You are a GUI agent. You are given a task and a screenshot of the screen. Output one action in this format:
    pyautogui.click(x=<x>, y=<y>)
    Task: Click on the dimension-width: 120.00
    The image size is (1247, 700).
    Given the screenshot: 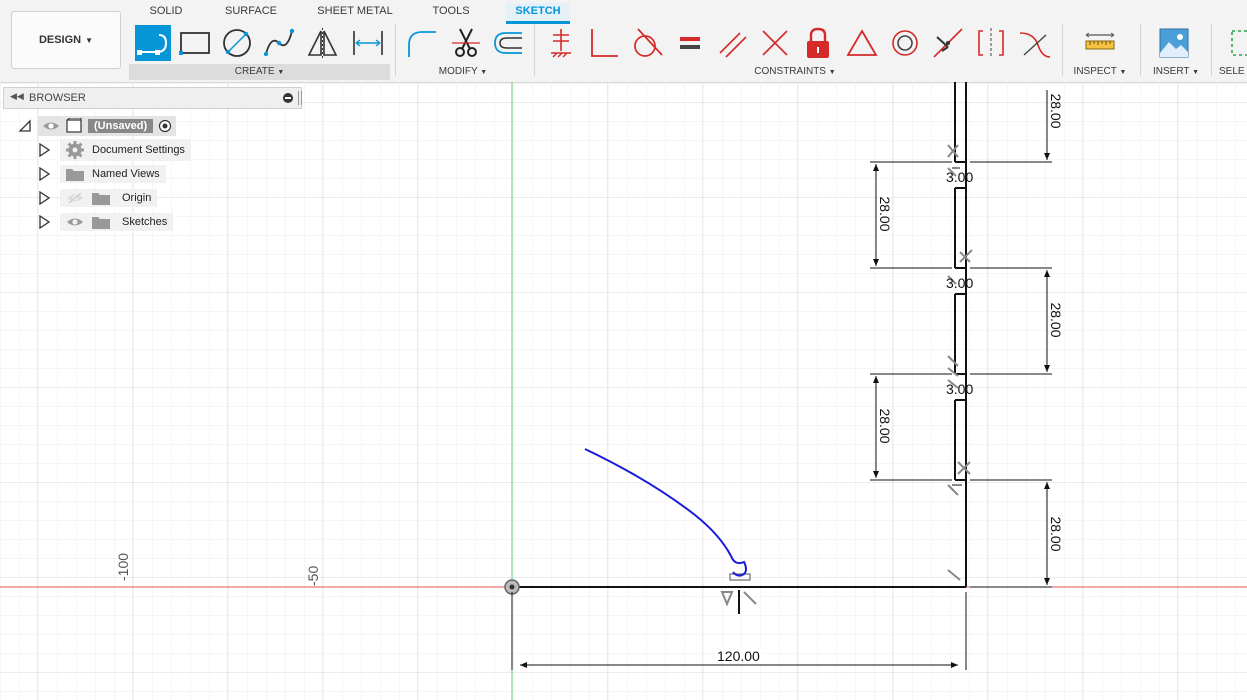 What is the action you would take?
    pyautogui.click(x=738, y=656)
    